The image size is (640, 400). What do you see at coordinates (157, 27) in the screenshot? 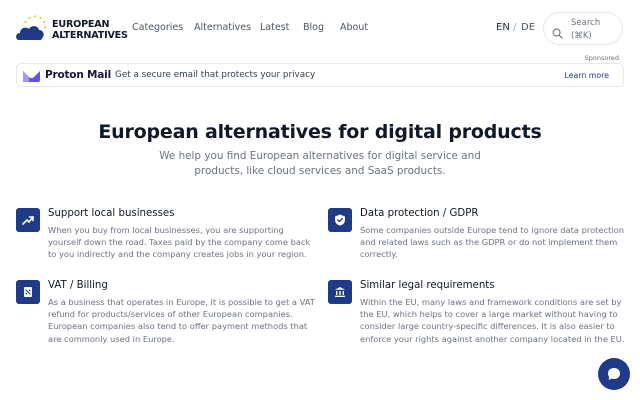
I see `nav-categories: Categories` at bounding box center [157, 27].